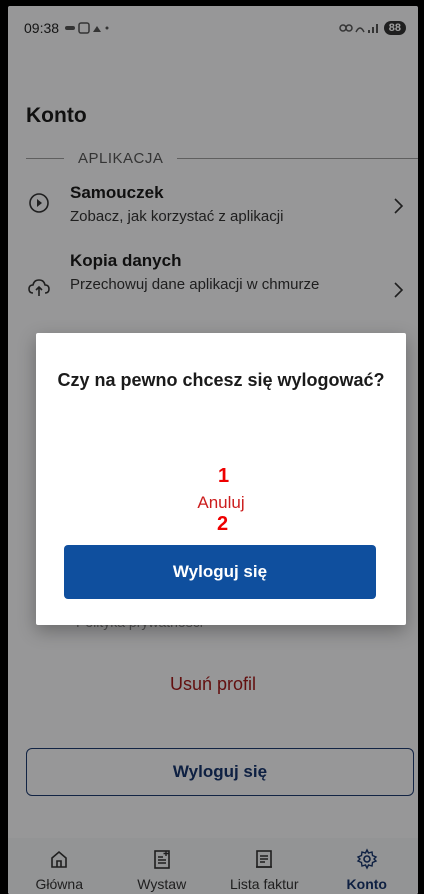 The image size is (424, 894). What do you see at coordinates (223, 524) in the screenshot?
I see `annotation-marker-2: 2` at bounding box center [223, 524].